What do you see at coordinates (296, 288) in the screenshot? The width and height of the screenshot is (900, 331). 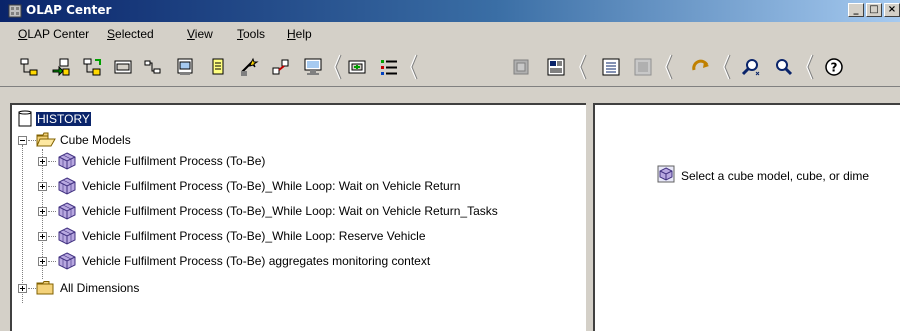 I see `tree-node-all-dimensions: All Dimensions` at bounding box center [296, 288].